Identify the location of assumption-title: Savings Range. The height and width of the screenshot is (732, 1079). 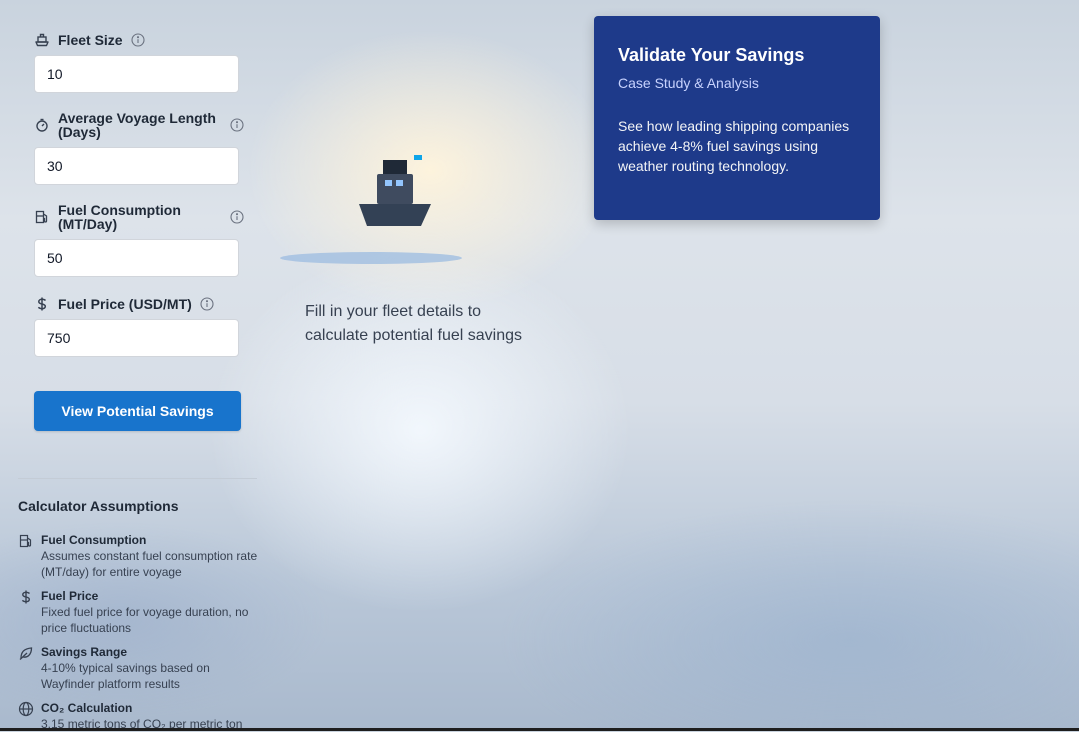
(84, 652).